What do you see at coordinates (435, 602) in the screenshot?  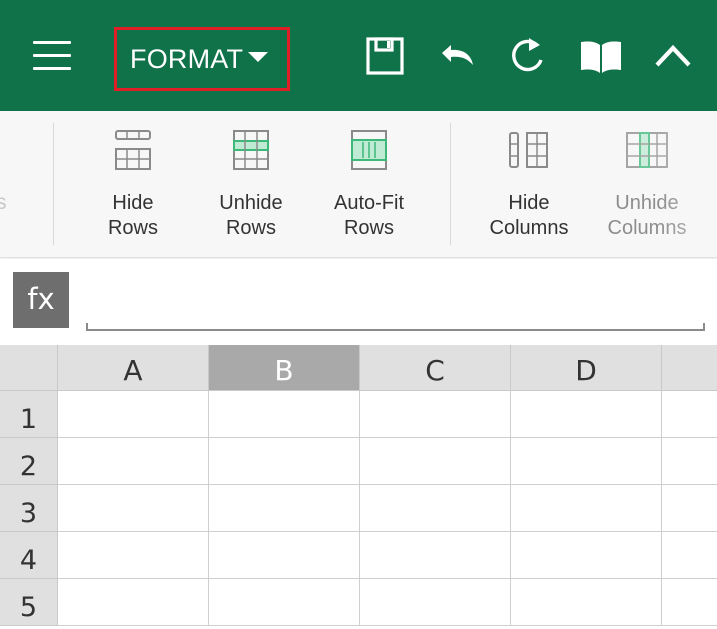 I see `cell-c5` at bounding box center [435, 602].